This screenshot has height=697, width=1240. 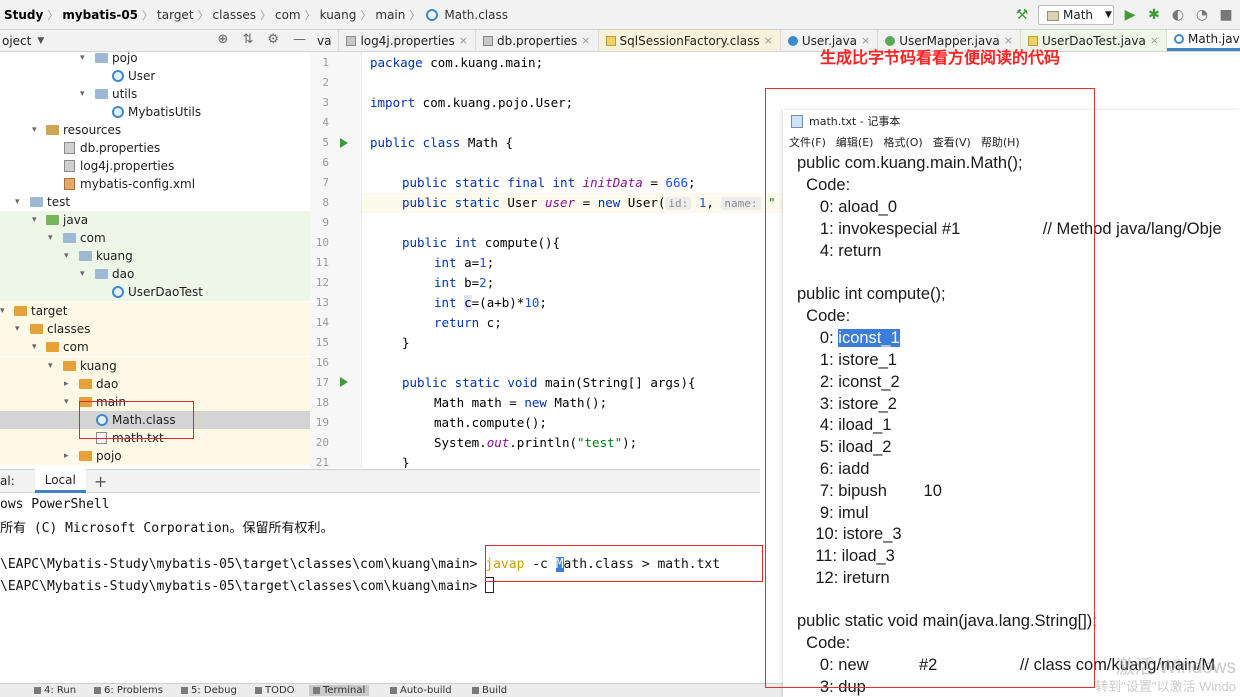 I want to click on new-terminal-plus-icon: +, so click(x=100, y=481).